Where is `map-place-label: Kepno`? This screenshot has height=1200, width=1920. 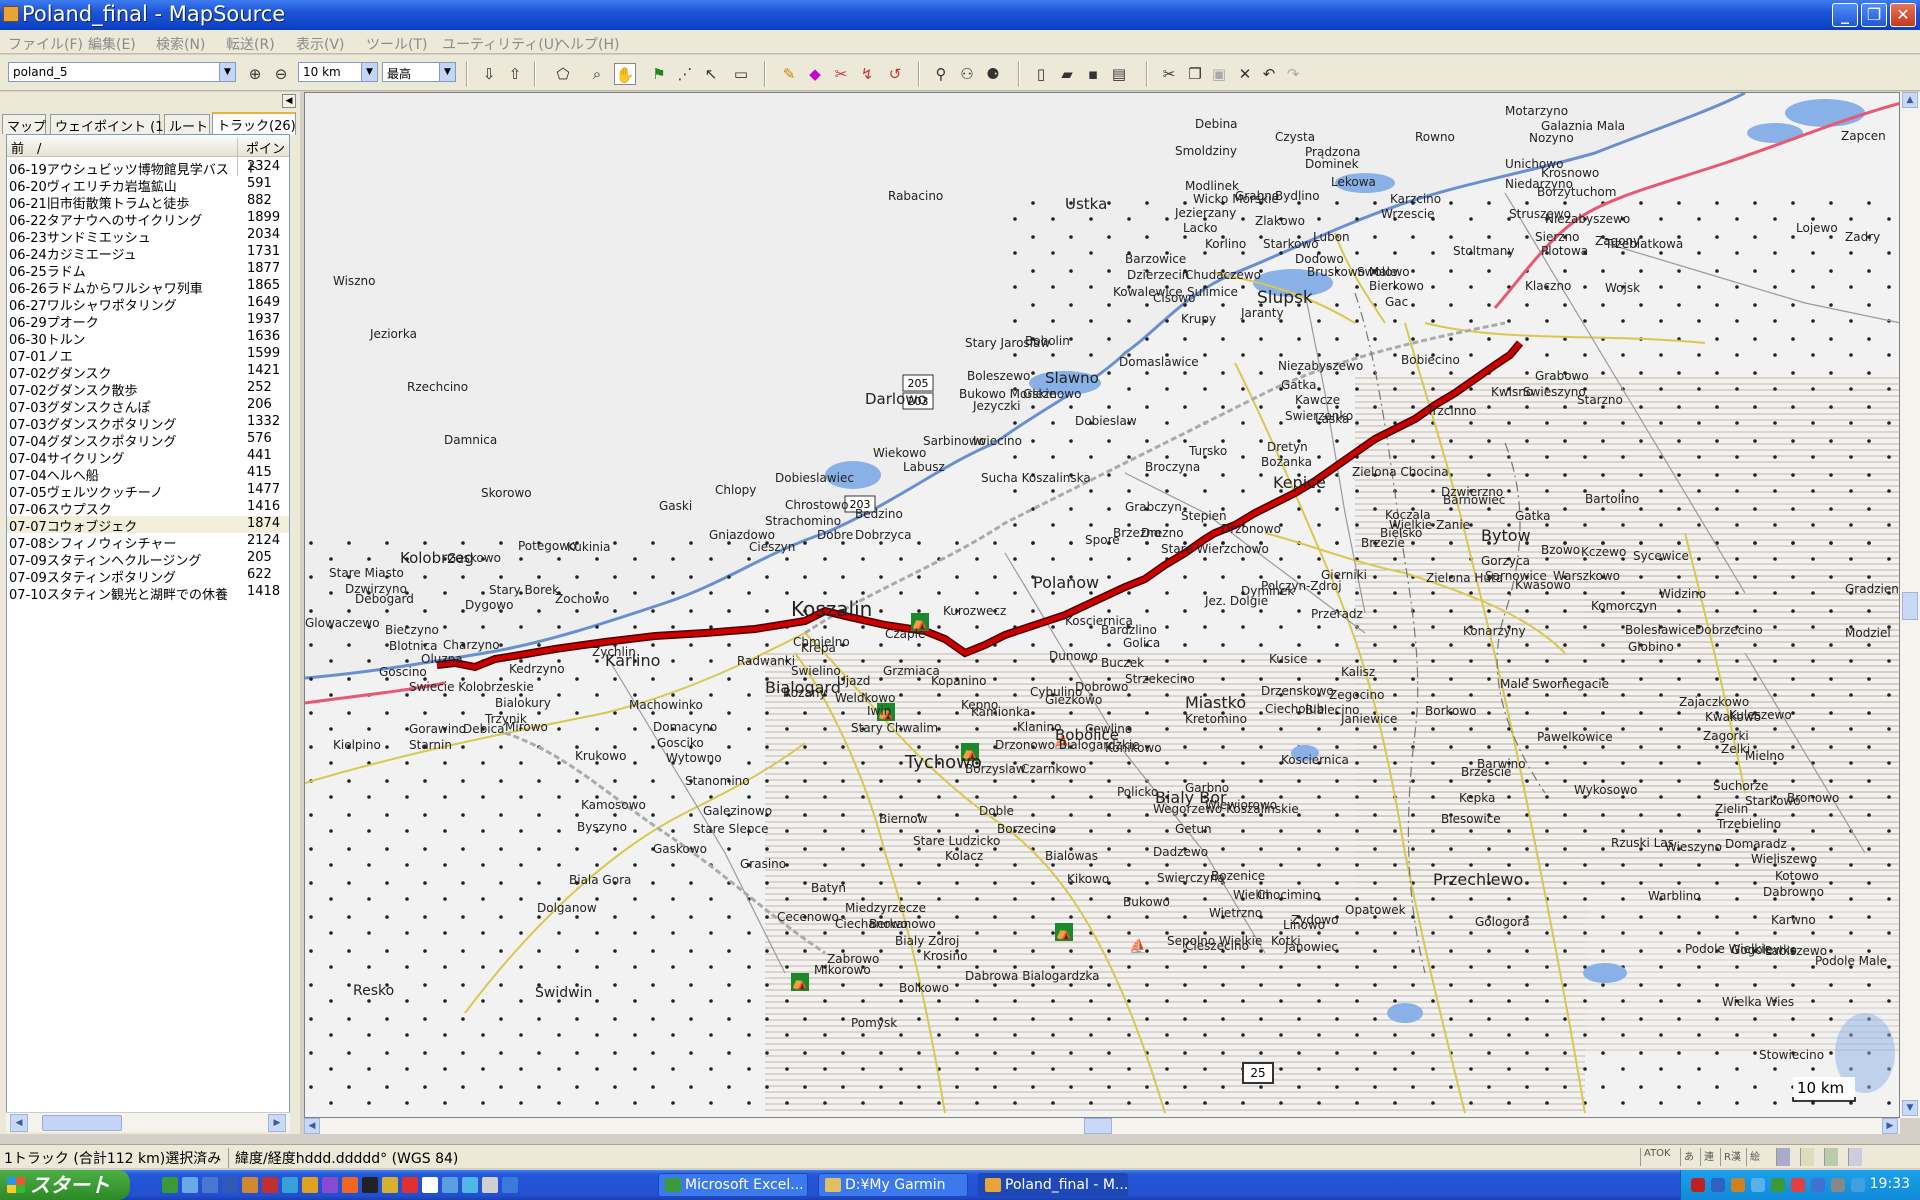 map-place-label: Kepno is located at coordinates (979, 705).